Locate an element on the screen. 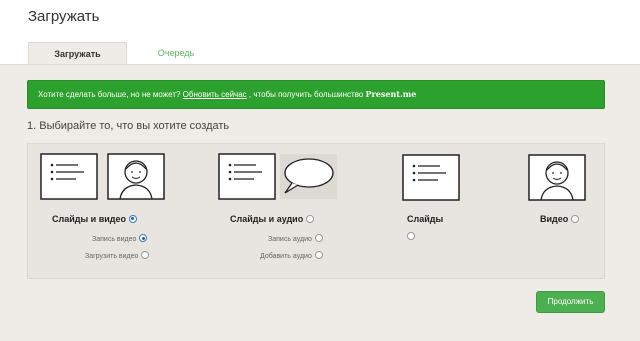 The width and height of the screenshot is (640, 341). page-title: Загружать is located at coordinates (64, 16).